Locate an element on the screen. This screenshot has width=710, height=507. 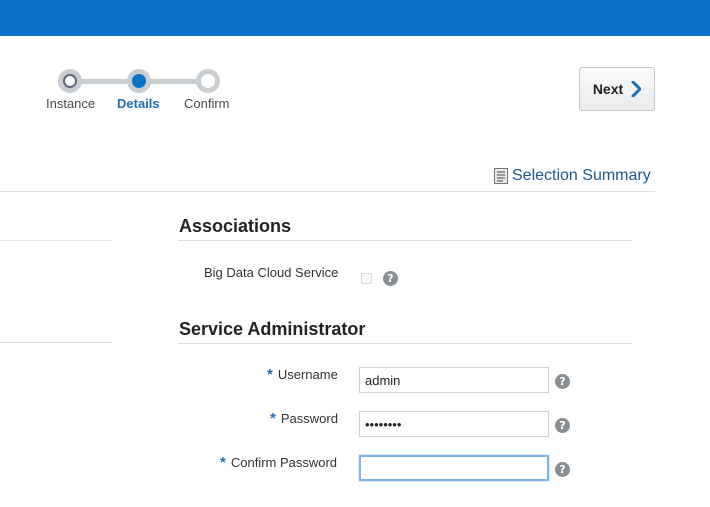
next-button: Next is located at coordinates (617, 89).